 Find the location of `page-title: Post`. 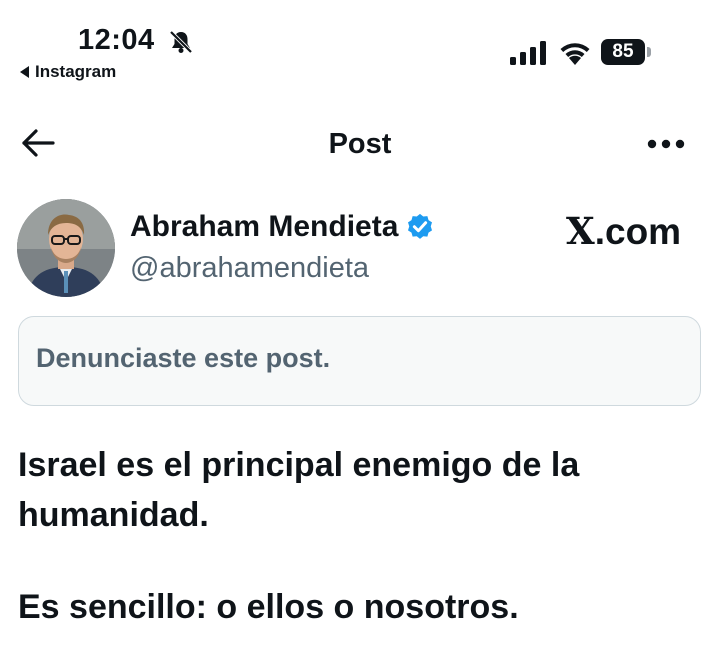

page-title: Post is located at coordinates (360, 144).